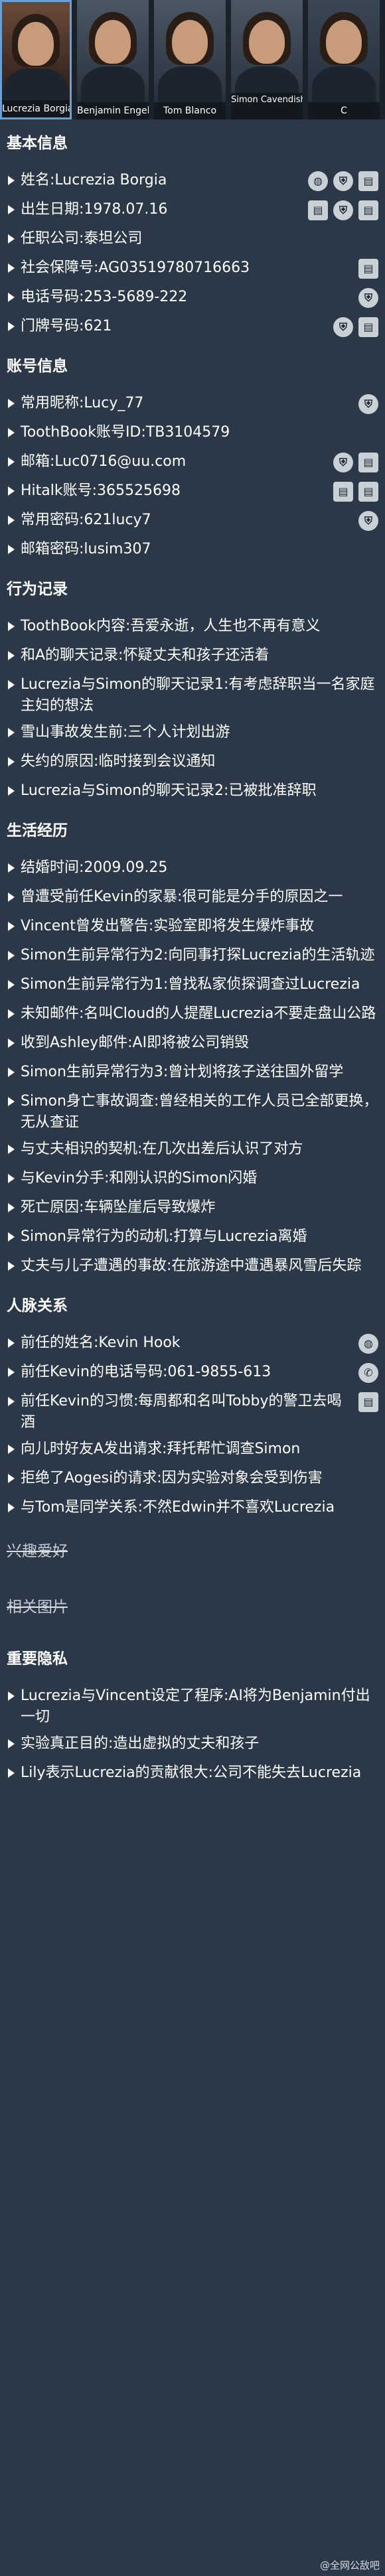 The image size is (385, 2576). I want to click on section-title-basic-info: 基本信息, so click(193, 143).